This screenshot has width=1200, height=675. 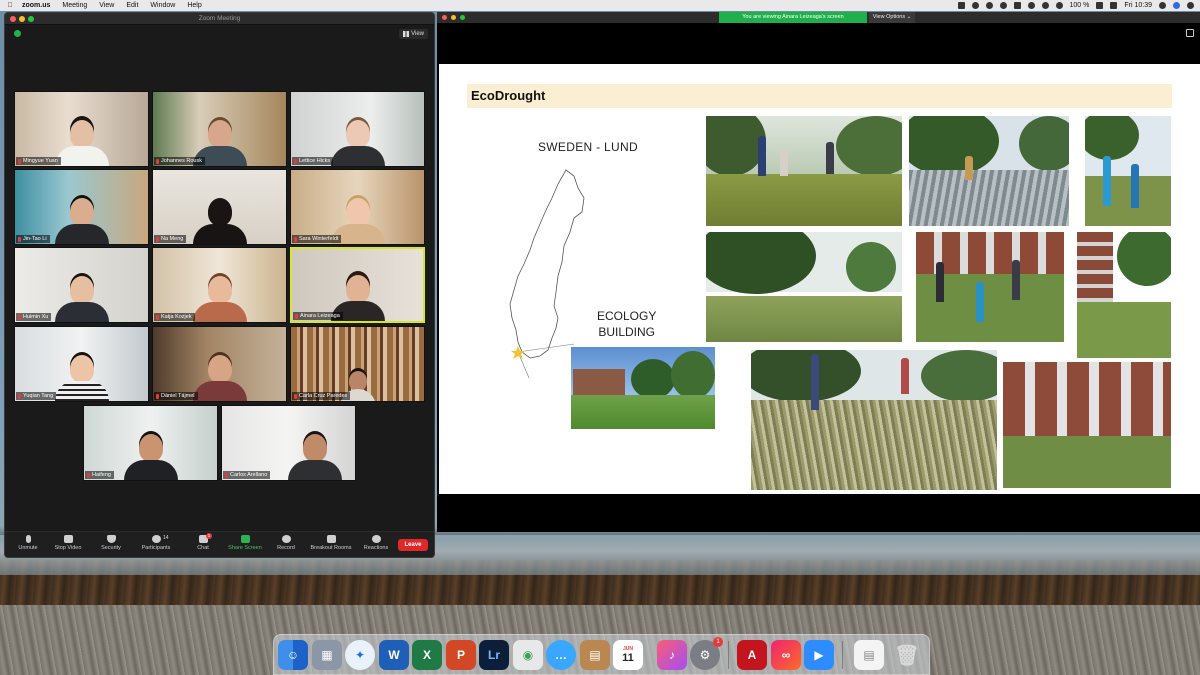 What do you see at coordinates (752, 655) in the screenshot?
I see `acrobat-app-icon: A` at bounding box center [752, 655].